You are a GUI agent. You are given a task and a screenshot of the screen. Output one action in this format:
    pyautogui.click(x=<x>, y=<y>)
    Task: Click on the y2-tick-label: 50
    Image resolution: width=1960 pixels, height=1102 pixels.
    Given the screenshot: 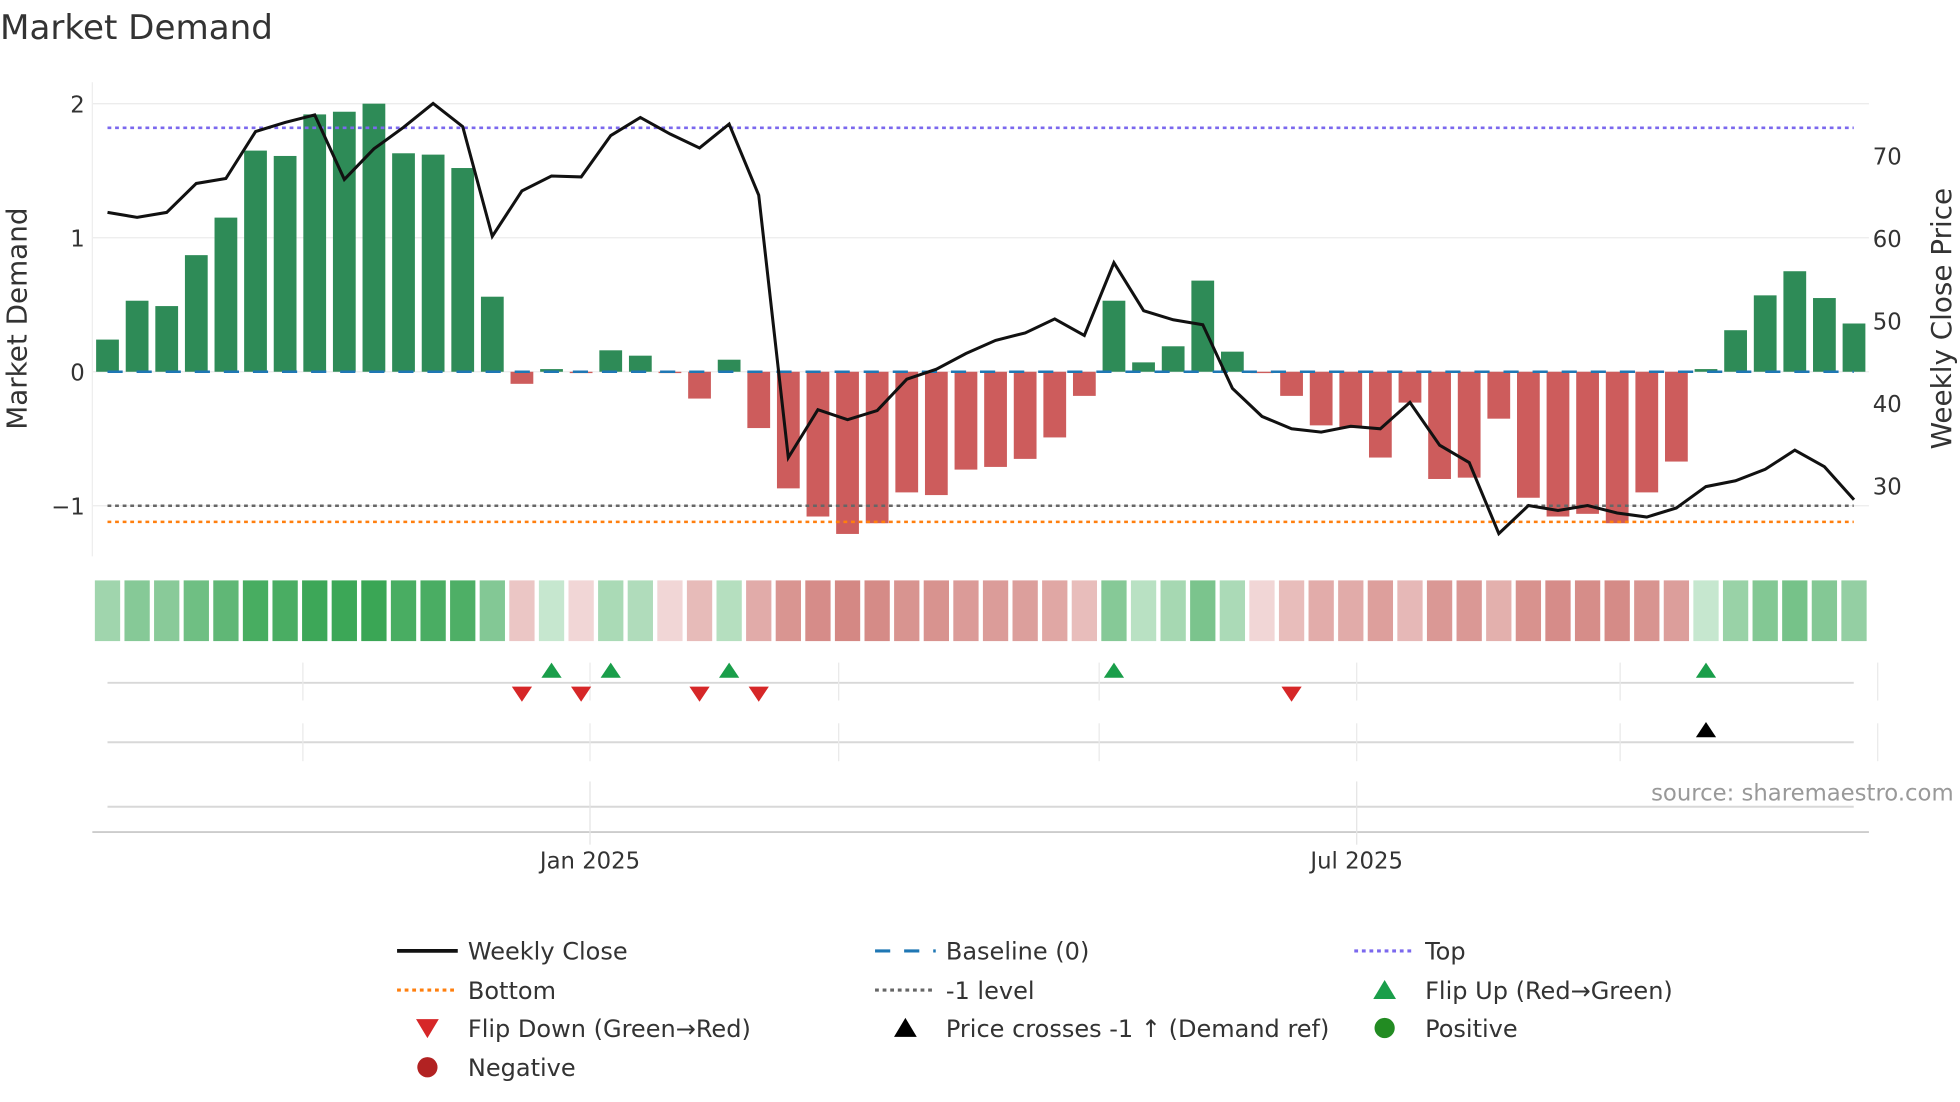 What is the action you would take?
    pyautogui.click(x=1887, y=322)
    